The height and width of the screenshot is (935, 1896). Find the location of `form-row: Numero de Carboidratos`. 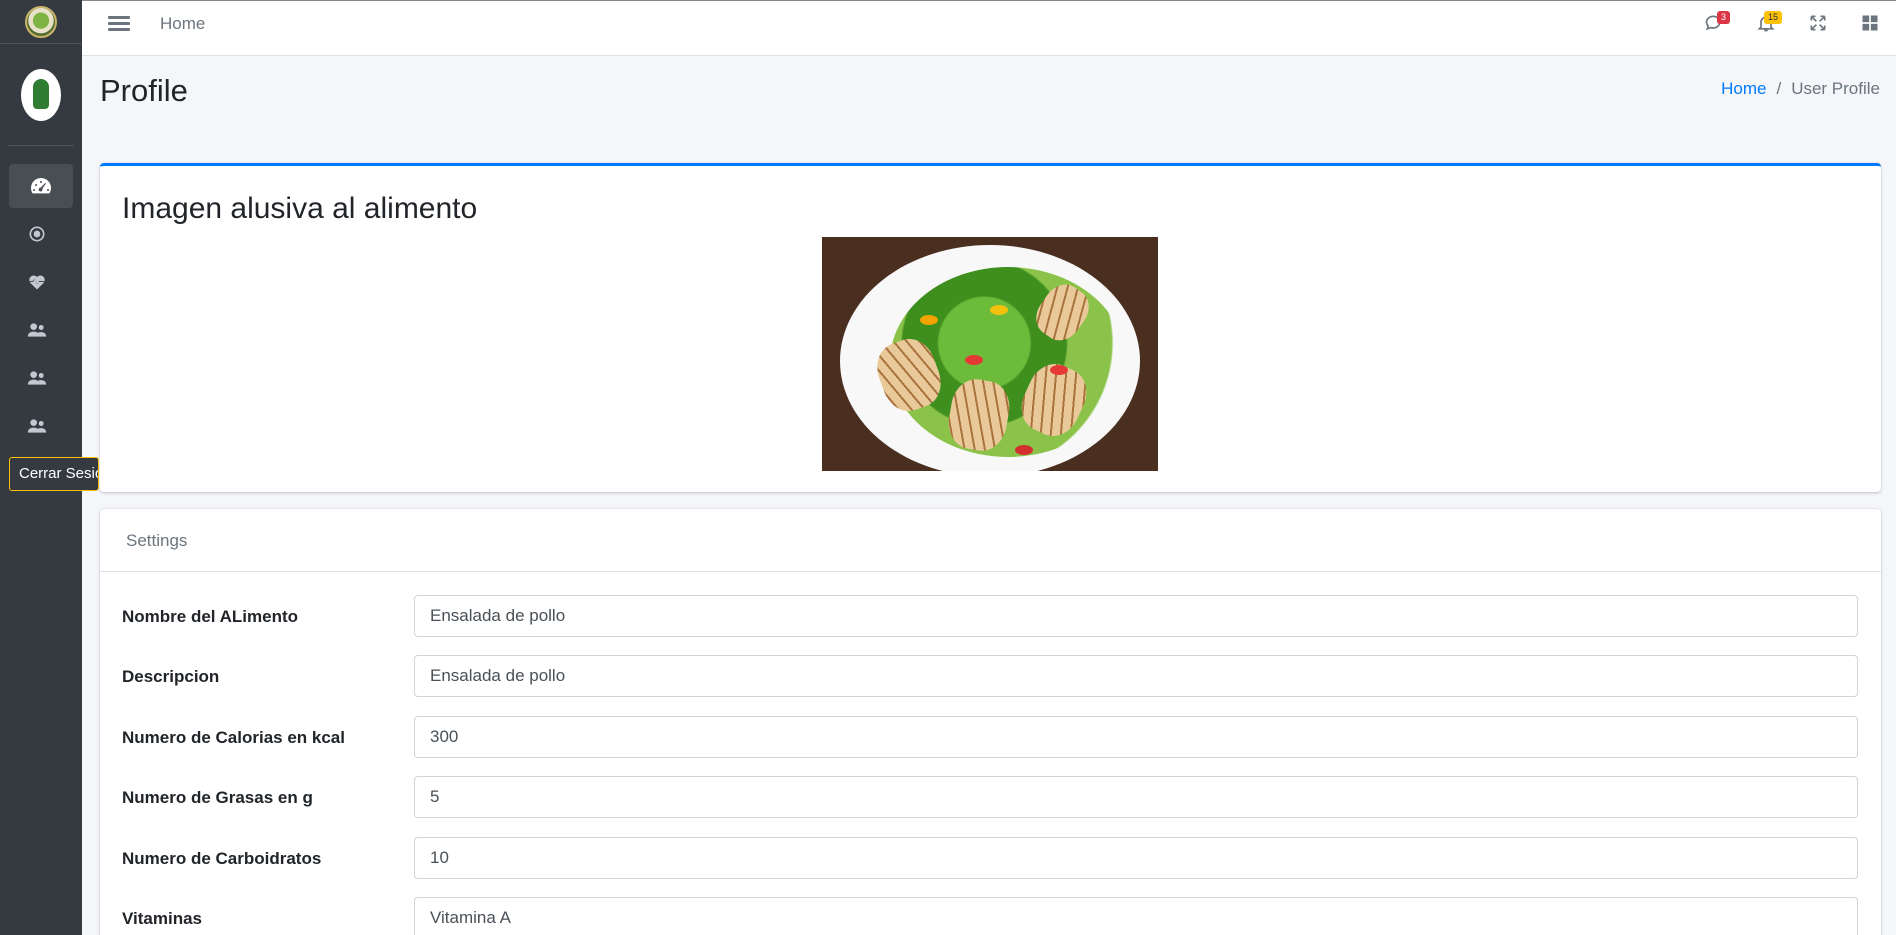

form-row: Numero de Carboidratos is located at coordinates (990, 859).